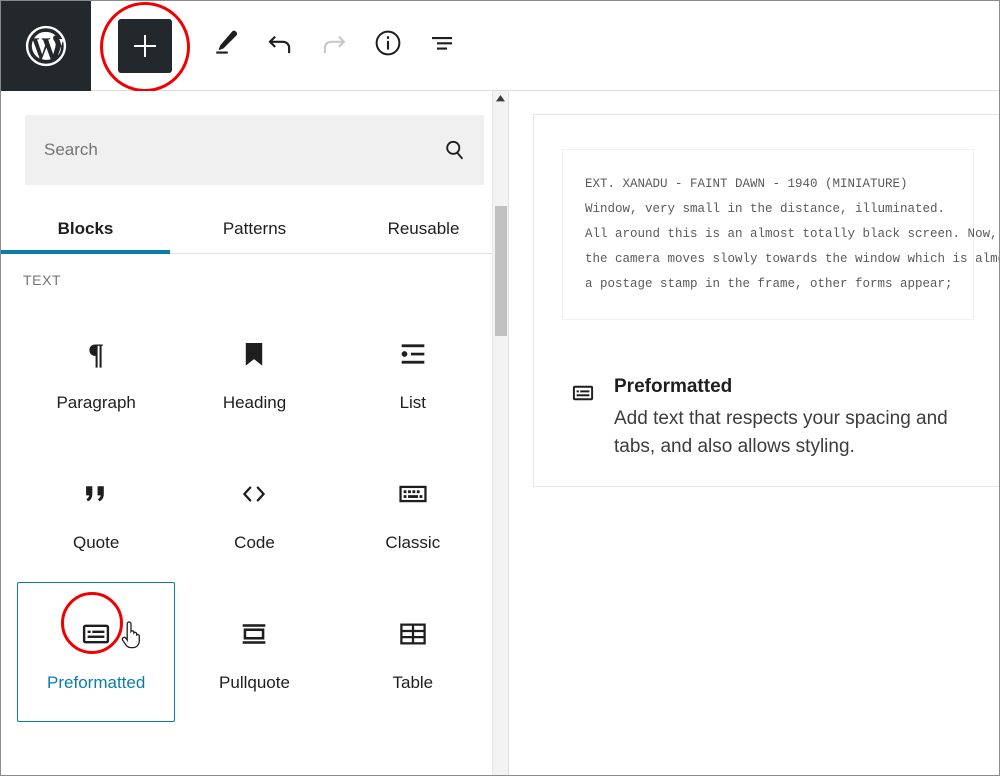  I want to click on list-view-icon, so click(442, 45).